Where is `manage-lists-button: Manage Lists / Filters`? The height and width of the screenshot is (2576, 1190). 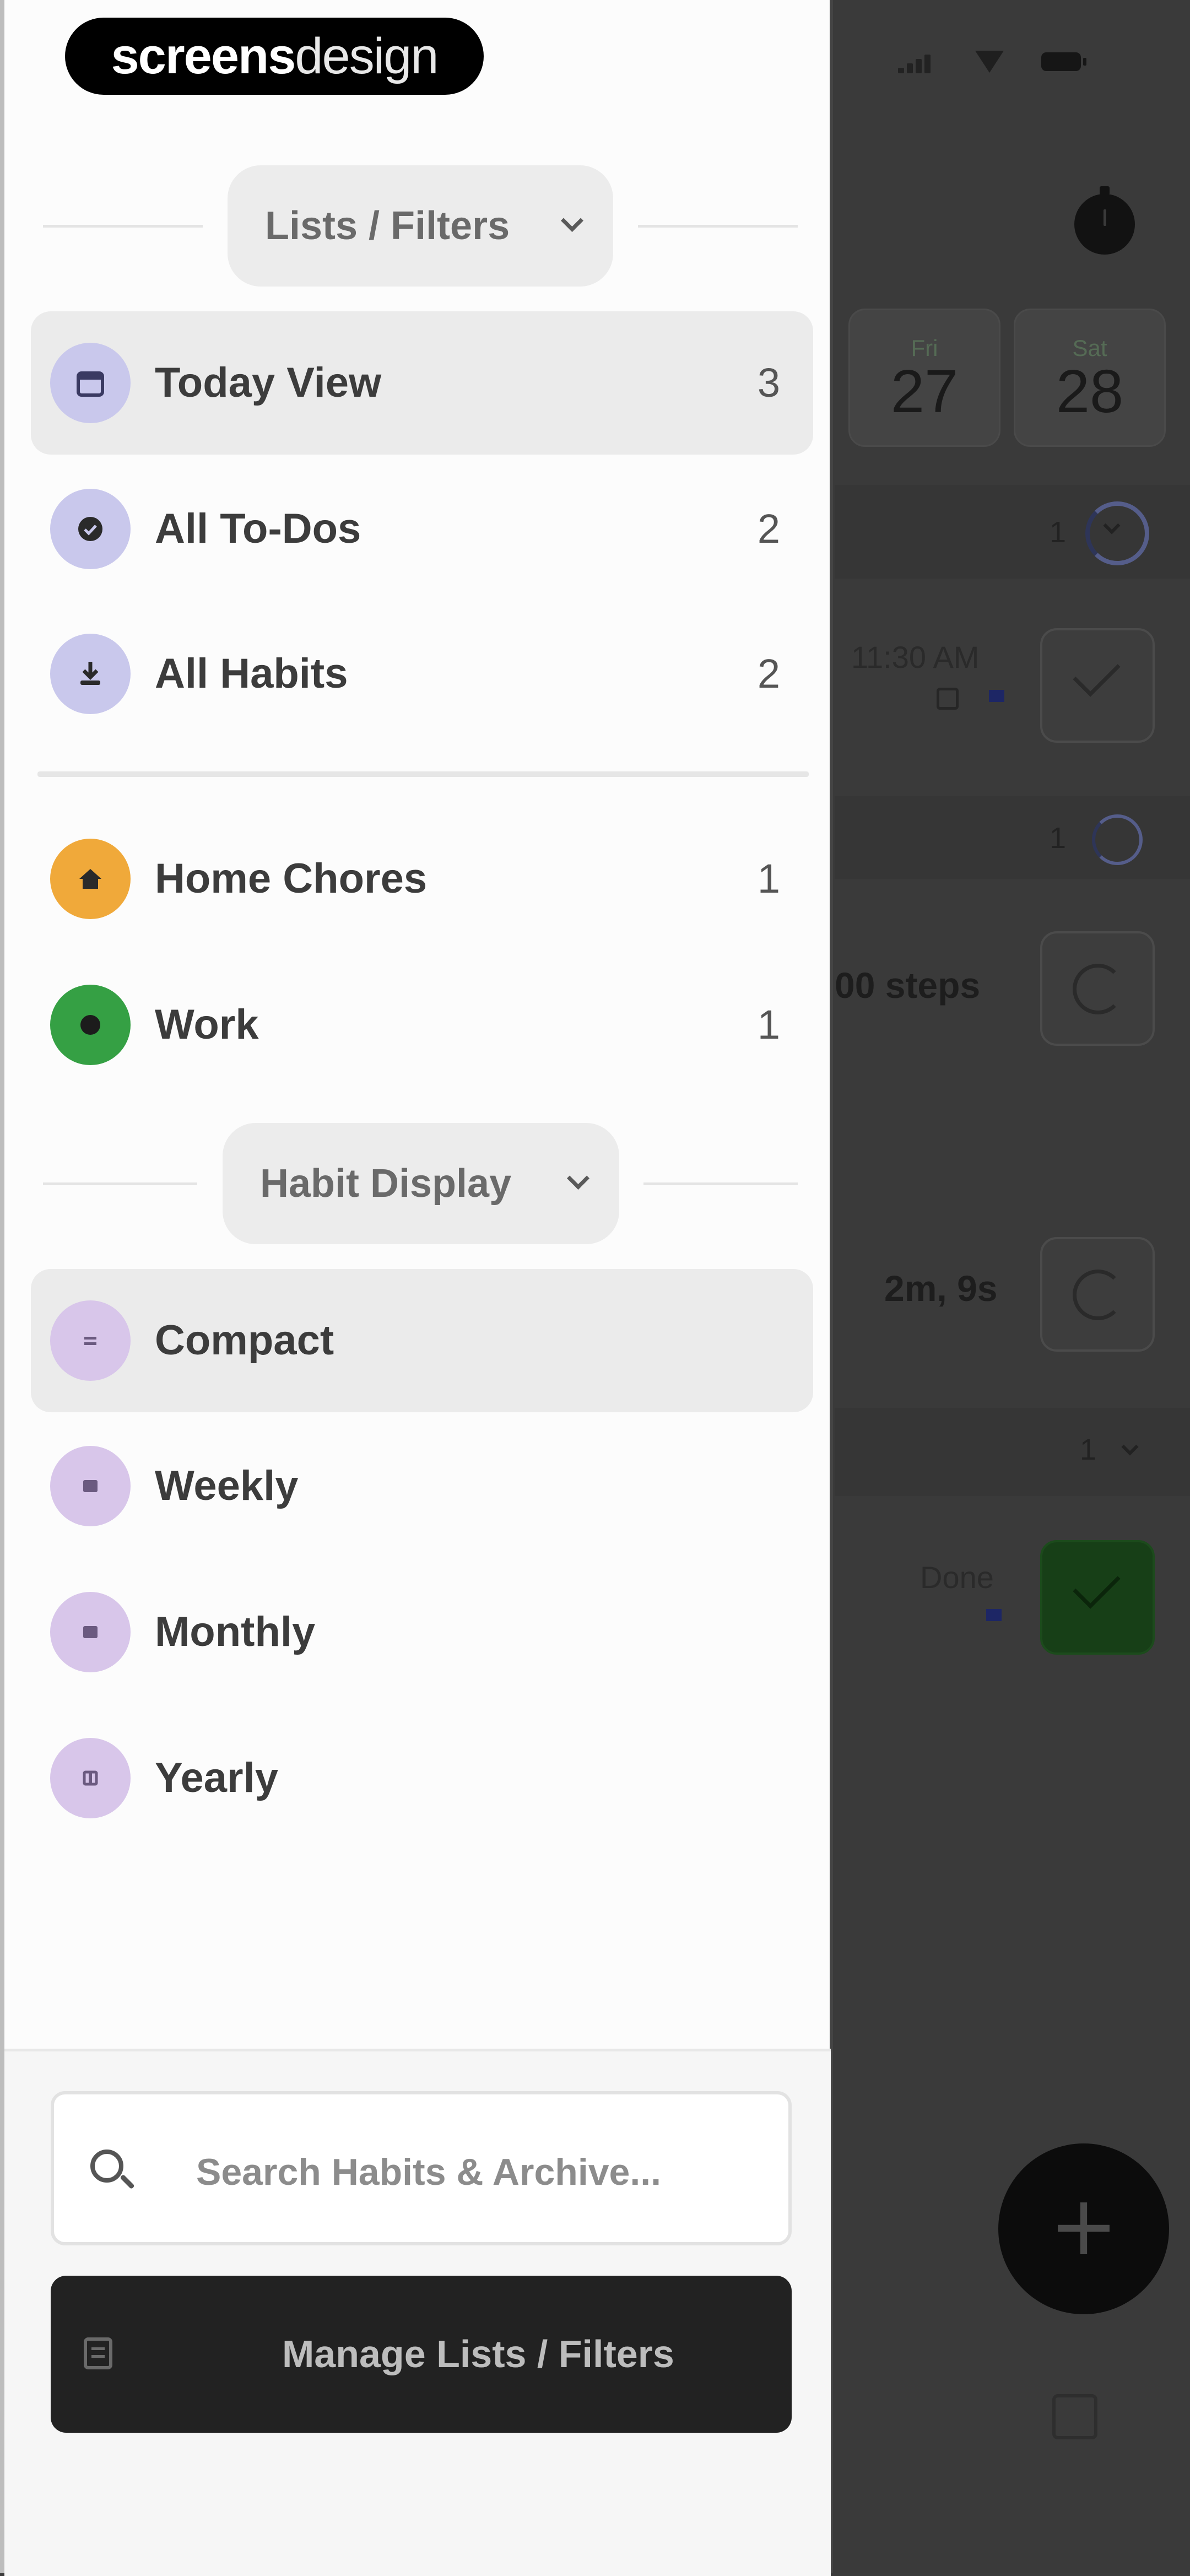
manage-lists-button: Manage Lists / Filters is located at coordinates (421, 2354).